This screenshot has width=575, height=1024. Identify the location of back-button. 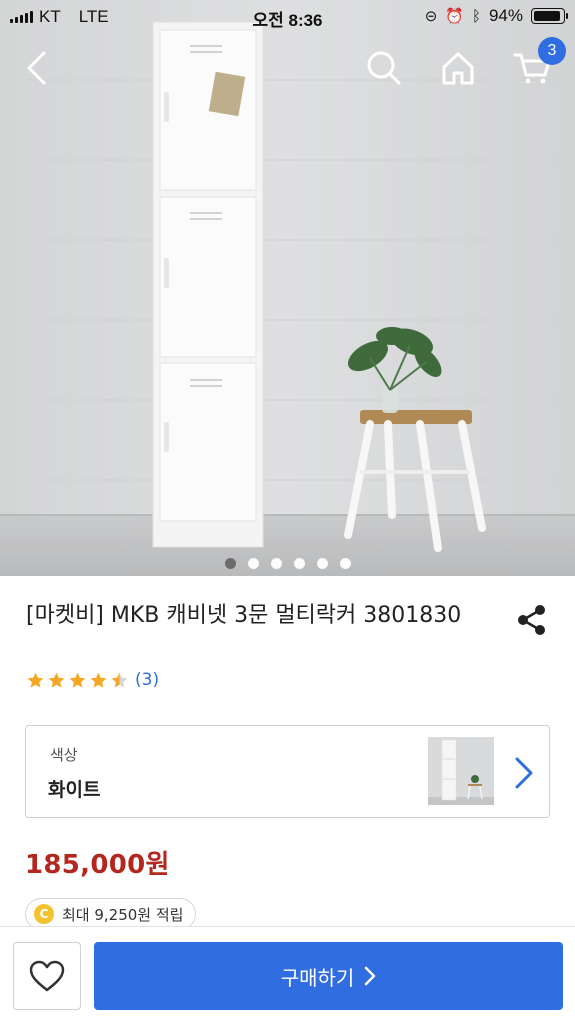
(36, 68).